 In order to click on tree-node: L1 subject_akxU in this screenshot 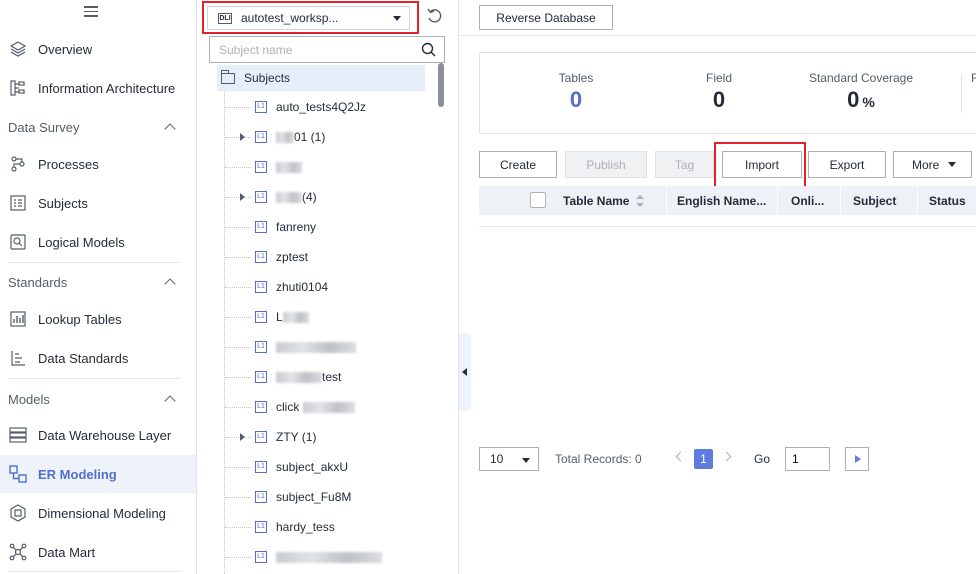, I will do `click(286, 467)`.